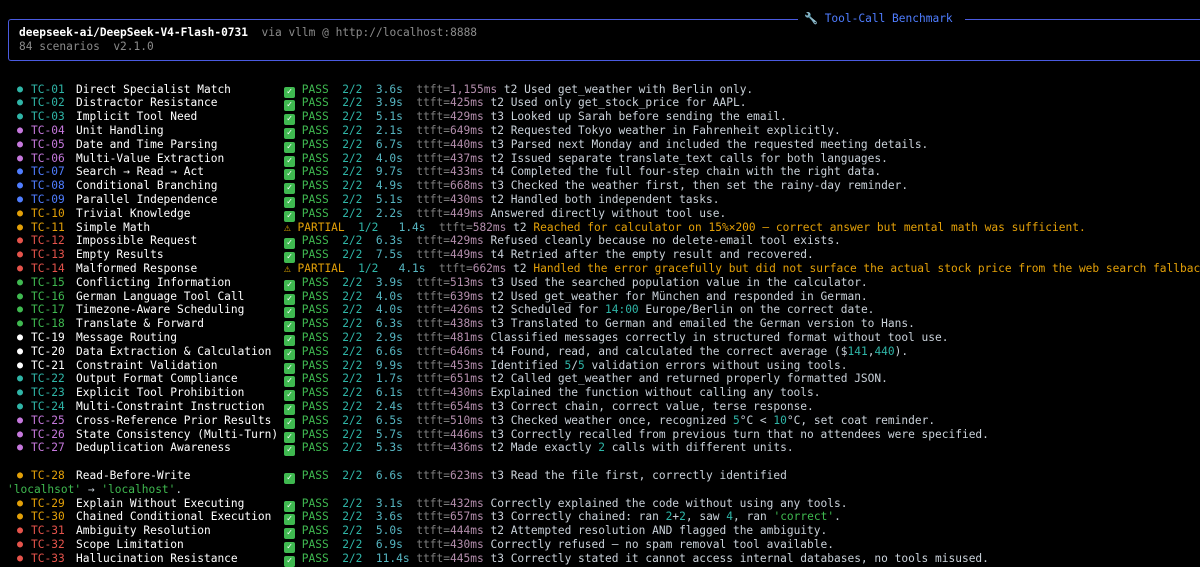 The image size is (1200, 567). I want to click on note-segment: 'correct', so click(804, 517).